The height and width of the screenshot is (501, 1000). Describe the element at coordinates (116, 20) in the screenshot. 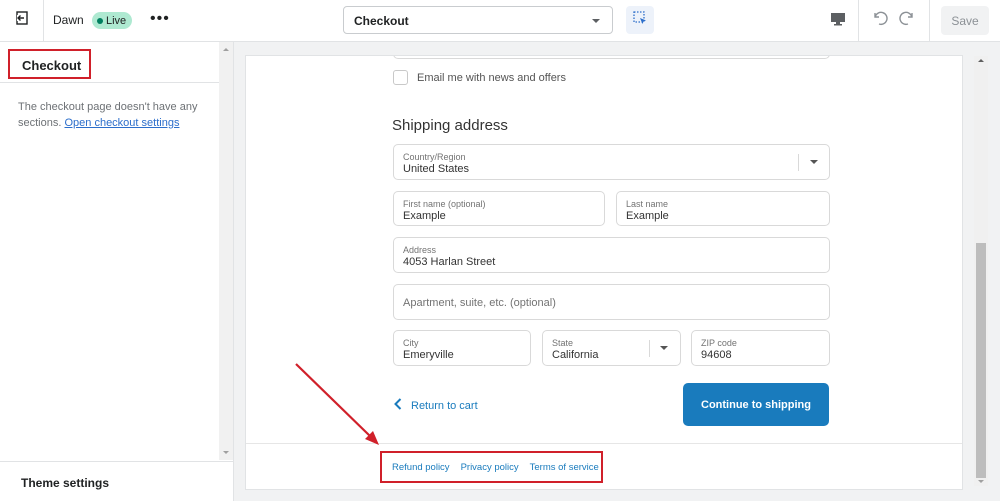

I see `live-badge-label: Live` at that location.